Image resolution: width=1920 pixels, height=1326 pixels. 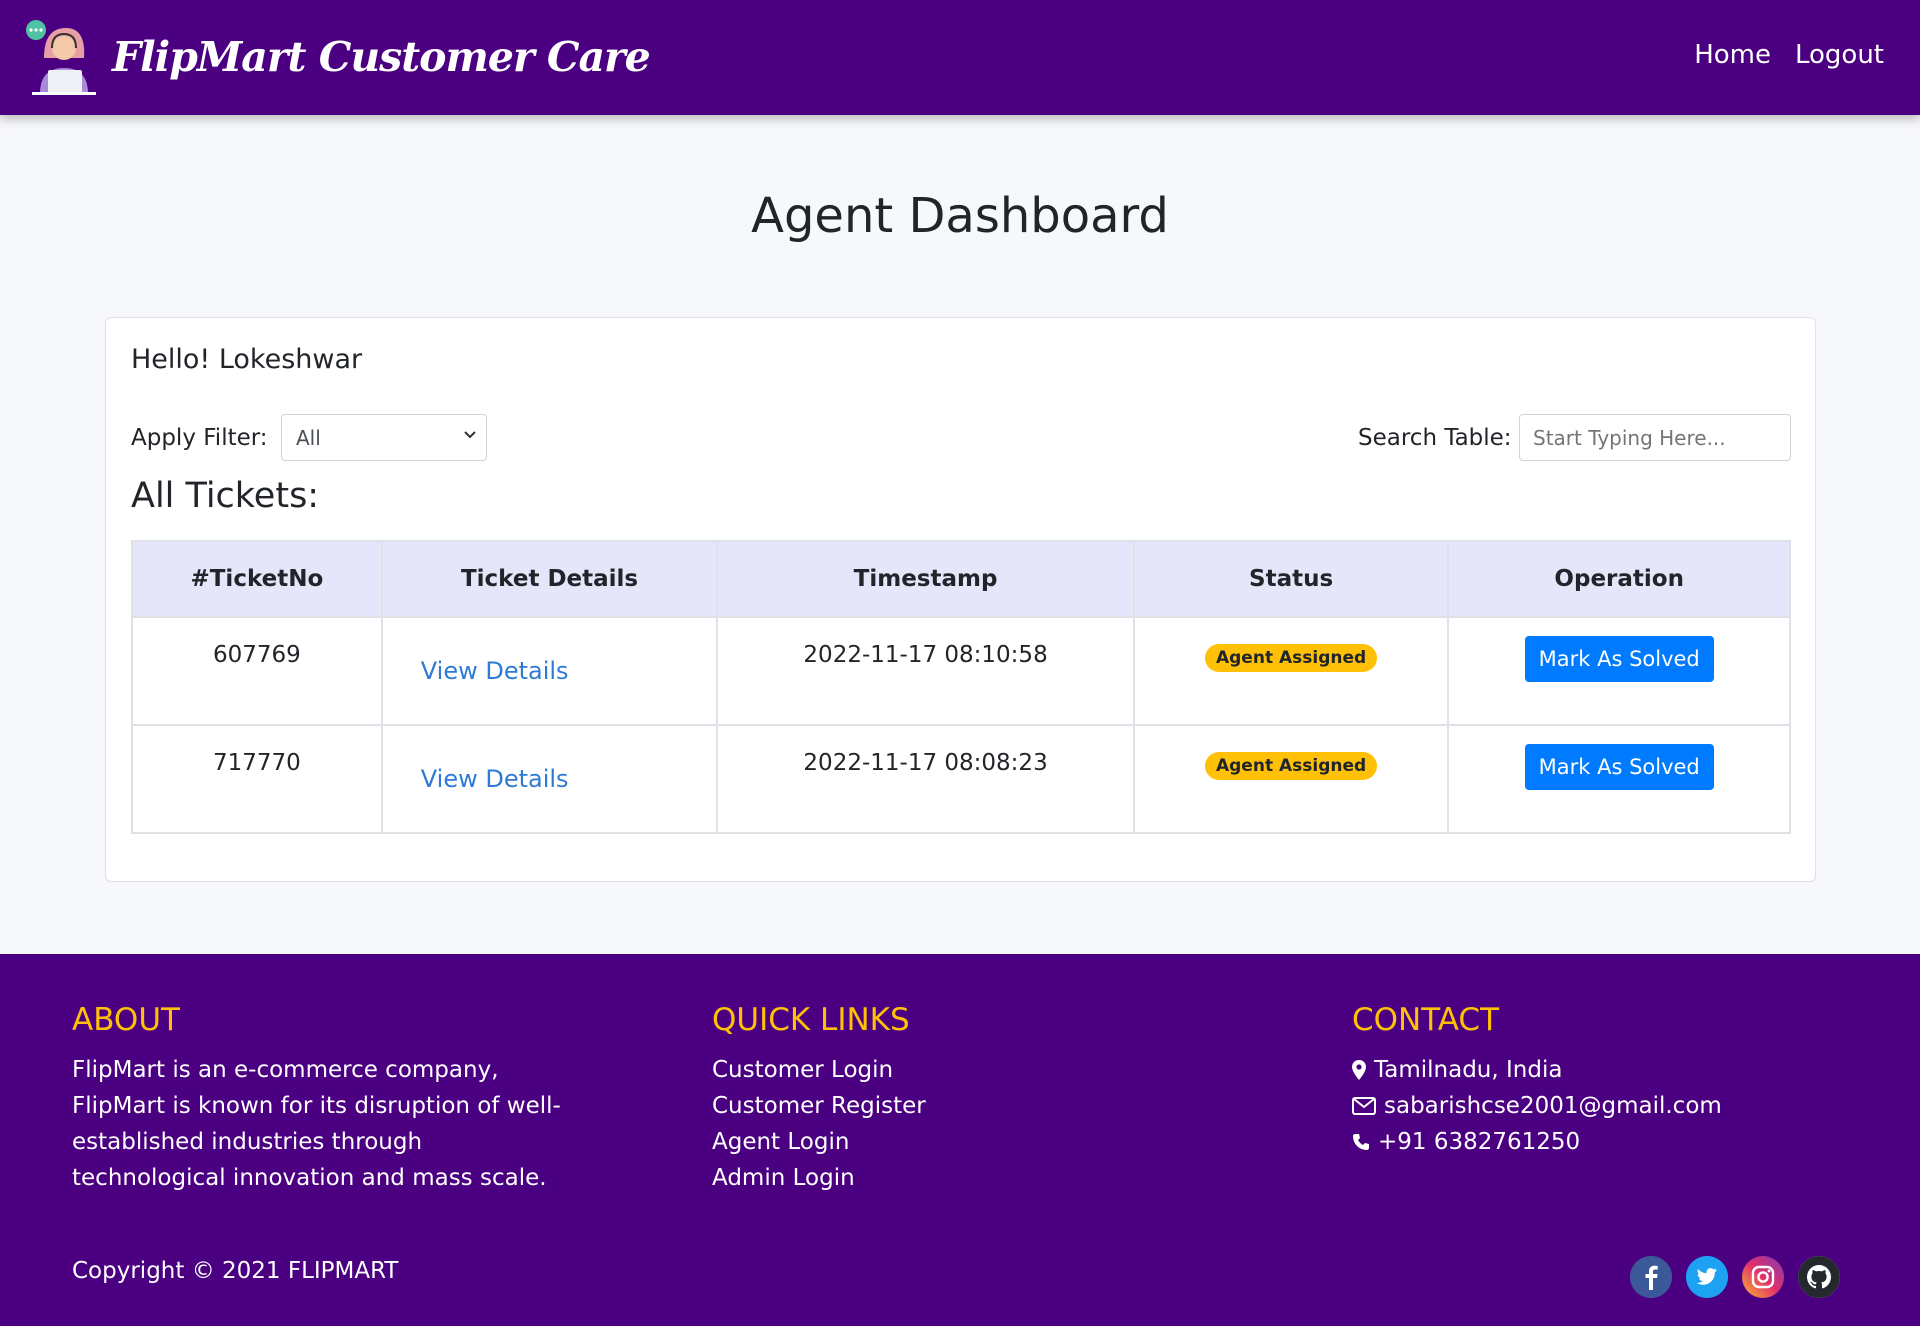 What do you see at coordinates (1364, 1106) in the screenshot?
I see `envelope-icon` at bounding box center [1364, 1106].